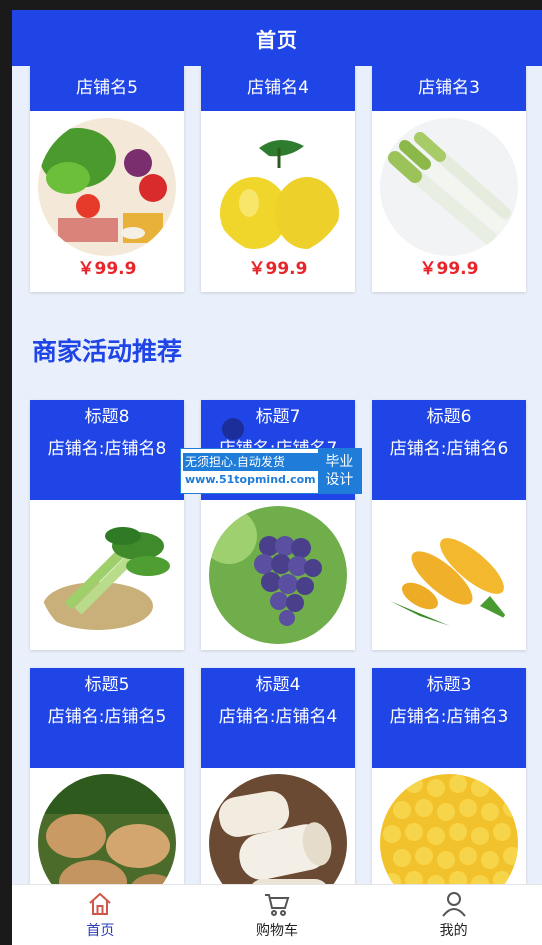  I want to click on shop-card: 店铺名4 ￥99.9, so click(278, 179).